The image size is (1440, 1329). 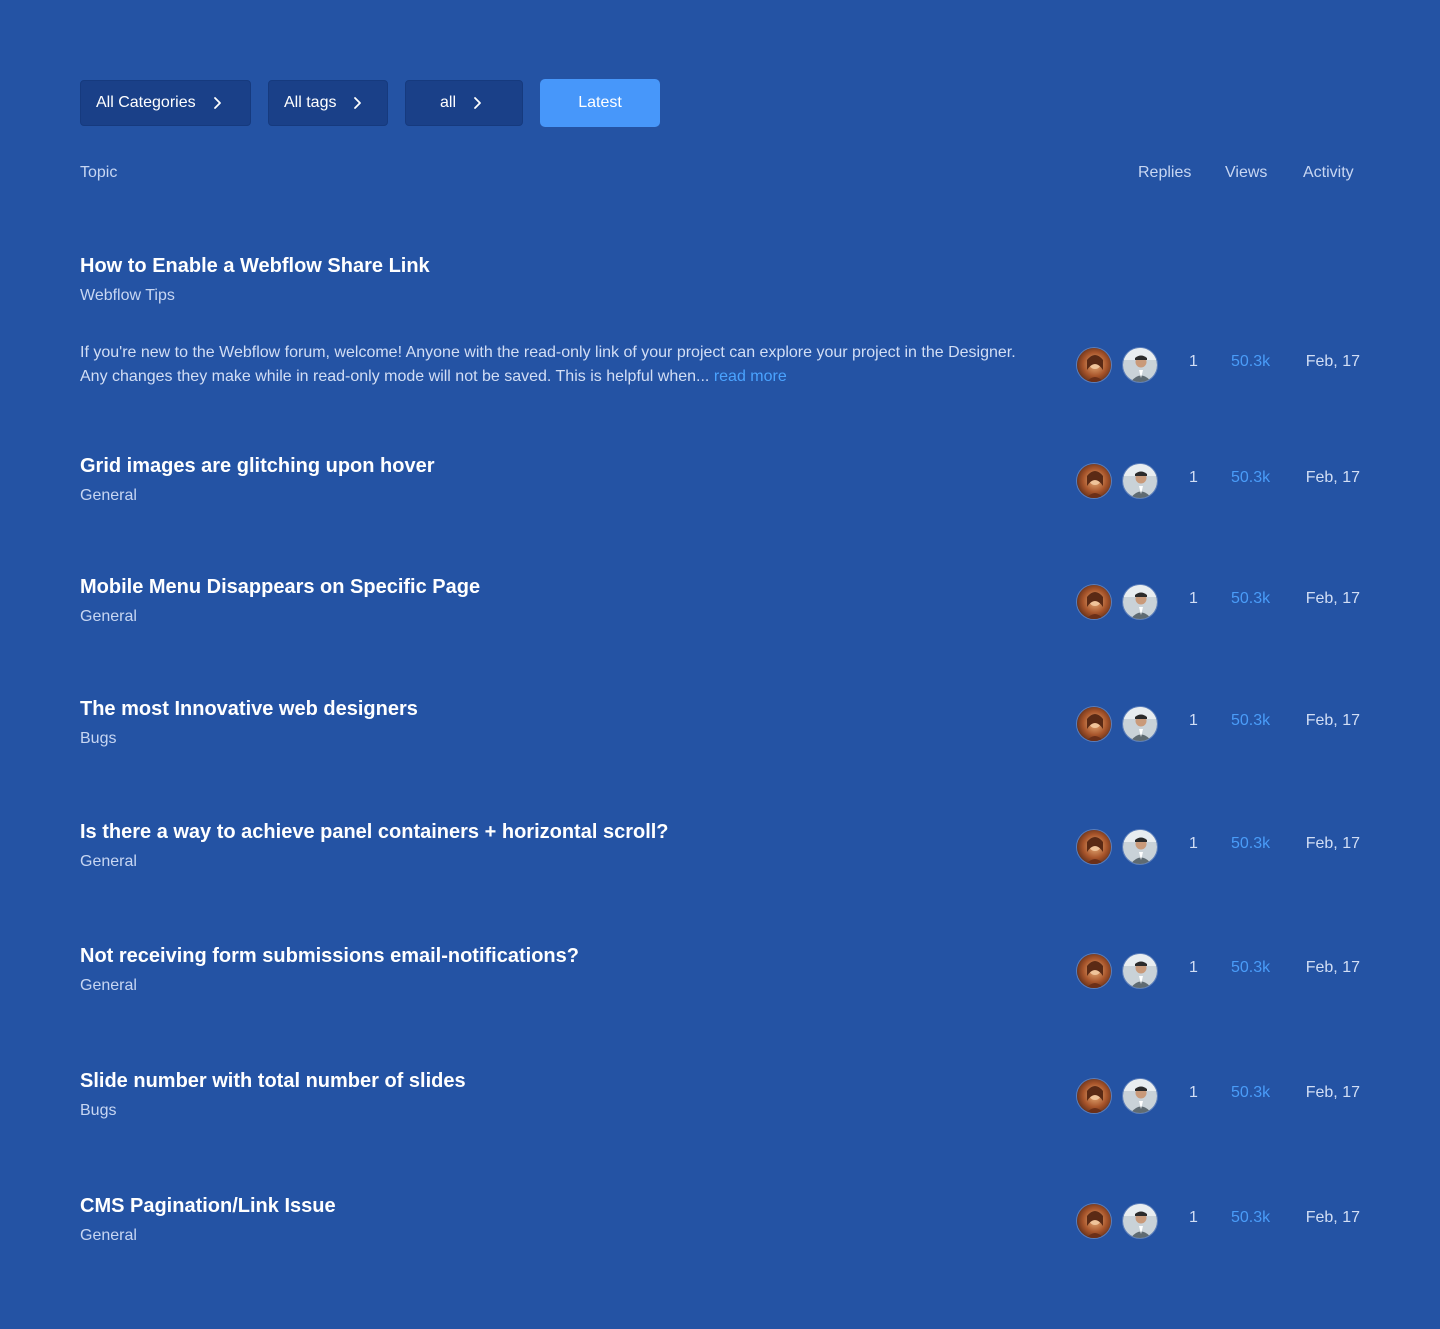 What do you see at coordinates (1246, 173) in the screenshot?
I see `column-header-views: Views` at bounding box center [1246, 173].